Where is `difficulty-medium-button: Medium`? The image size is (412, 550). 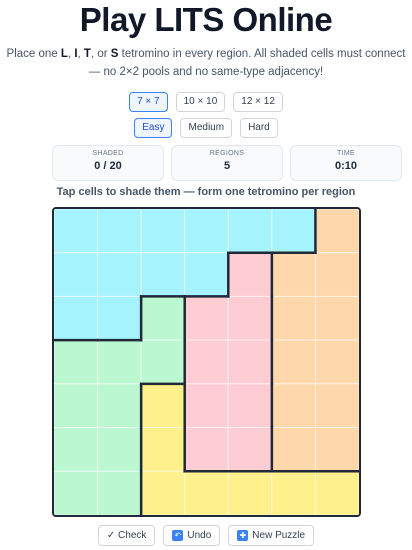 difficulty-medium-button: Medium is located at coordinates (206, 128).